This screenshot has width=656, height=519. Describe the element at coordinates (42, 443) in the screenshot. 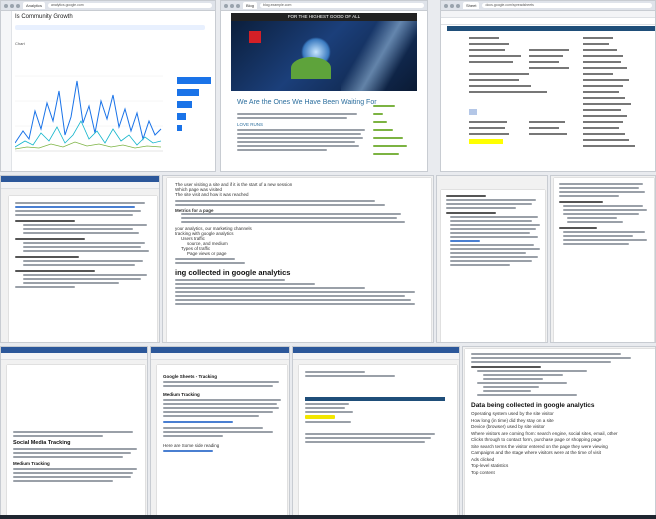

I see `section-heading: Social Media Tracking` at that location.